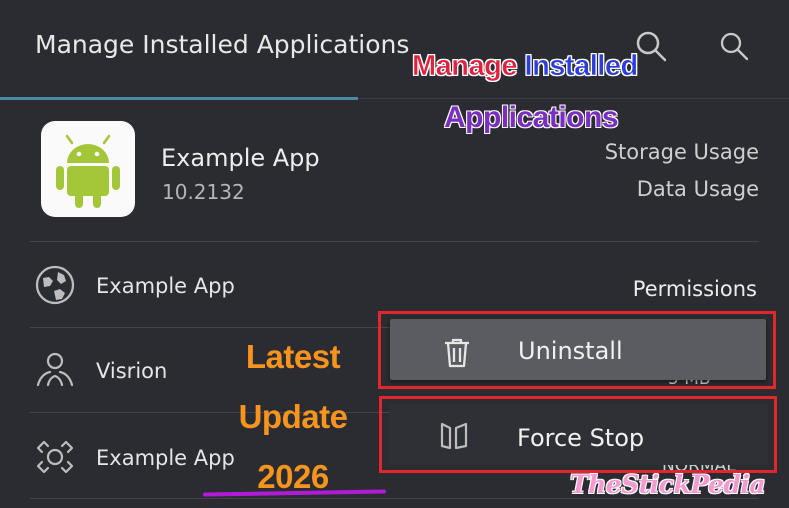 The image size is (789, 508). I want to click on uninstall-button: Uninstall, so click(578, 349).